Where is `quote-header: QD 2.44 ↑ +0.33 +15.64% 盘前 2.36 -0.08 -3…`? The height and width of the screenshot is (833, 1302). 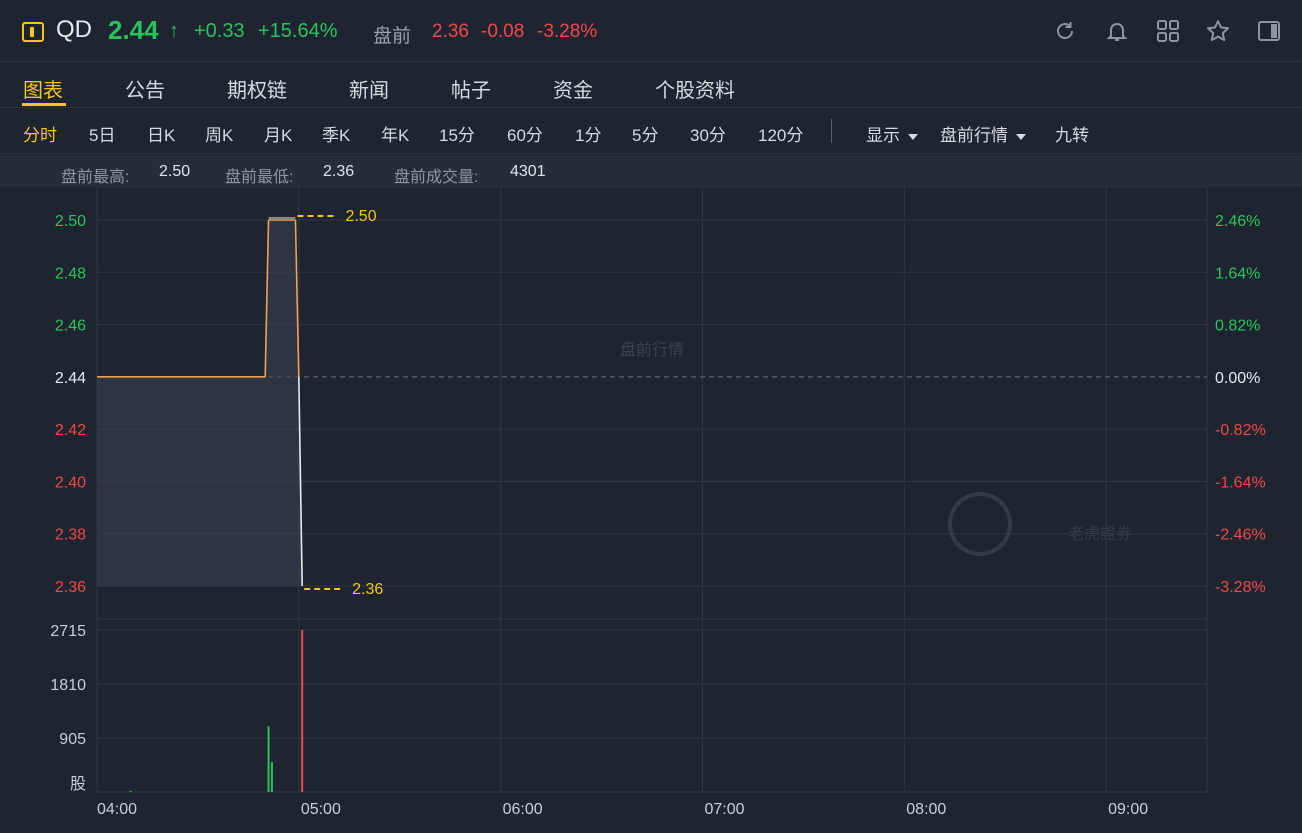
quote-header: QD 2.44 ↑ +0.33 +15.64% 盘前 2.36 -0.08 -3… is located at coordinates (651, 31).